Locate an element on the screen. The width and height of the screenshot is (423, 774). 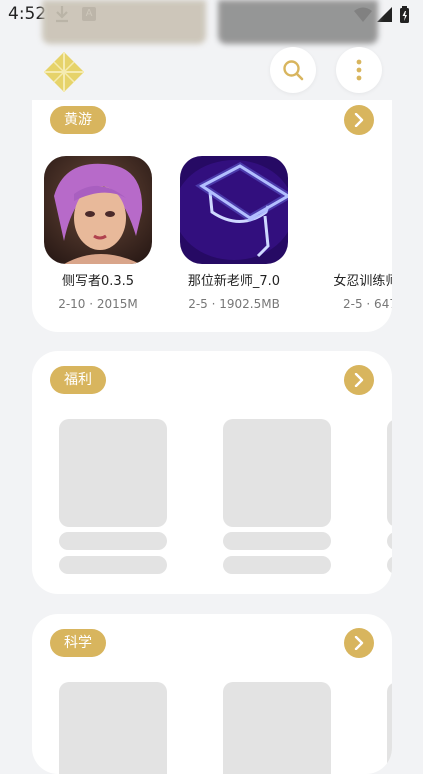
app-meta: 2-5 · 1902.5MB is located at coordinates (234, 304).